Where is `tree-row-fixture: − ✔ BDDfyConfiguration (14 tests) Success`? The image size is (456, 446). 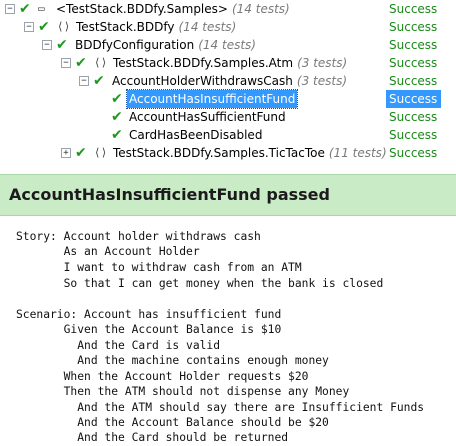 tree-row-fixture: − ✔ BDDfyConfiguration (14 tests) Success is located at coordinates (228, 45).